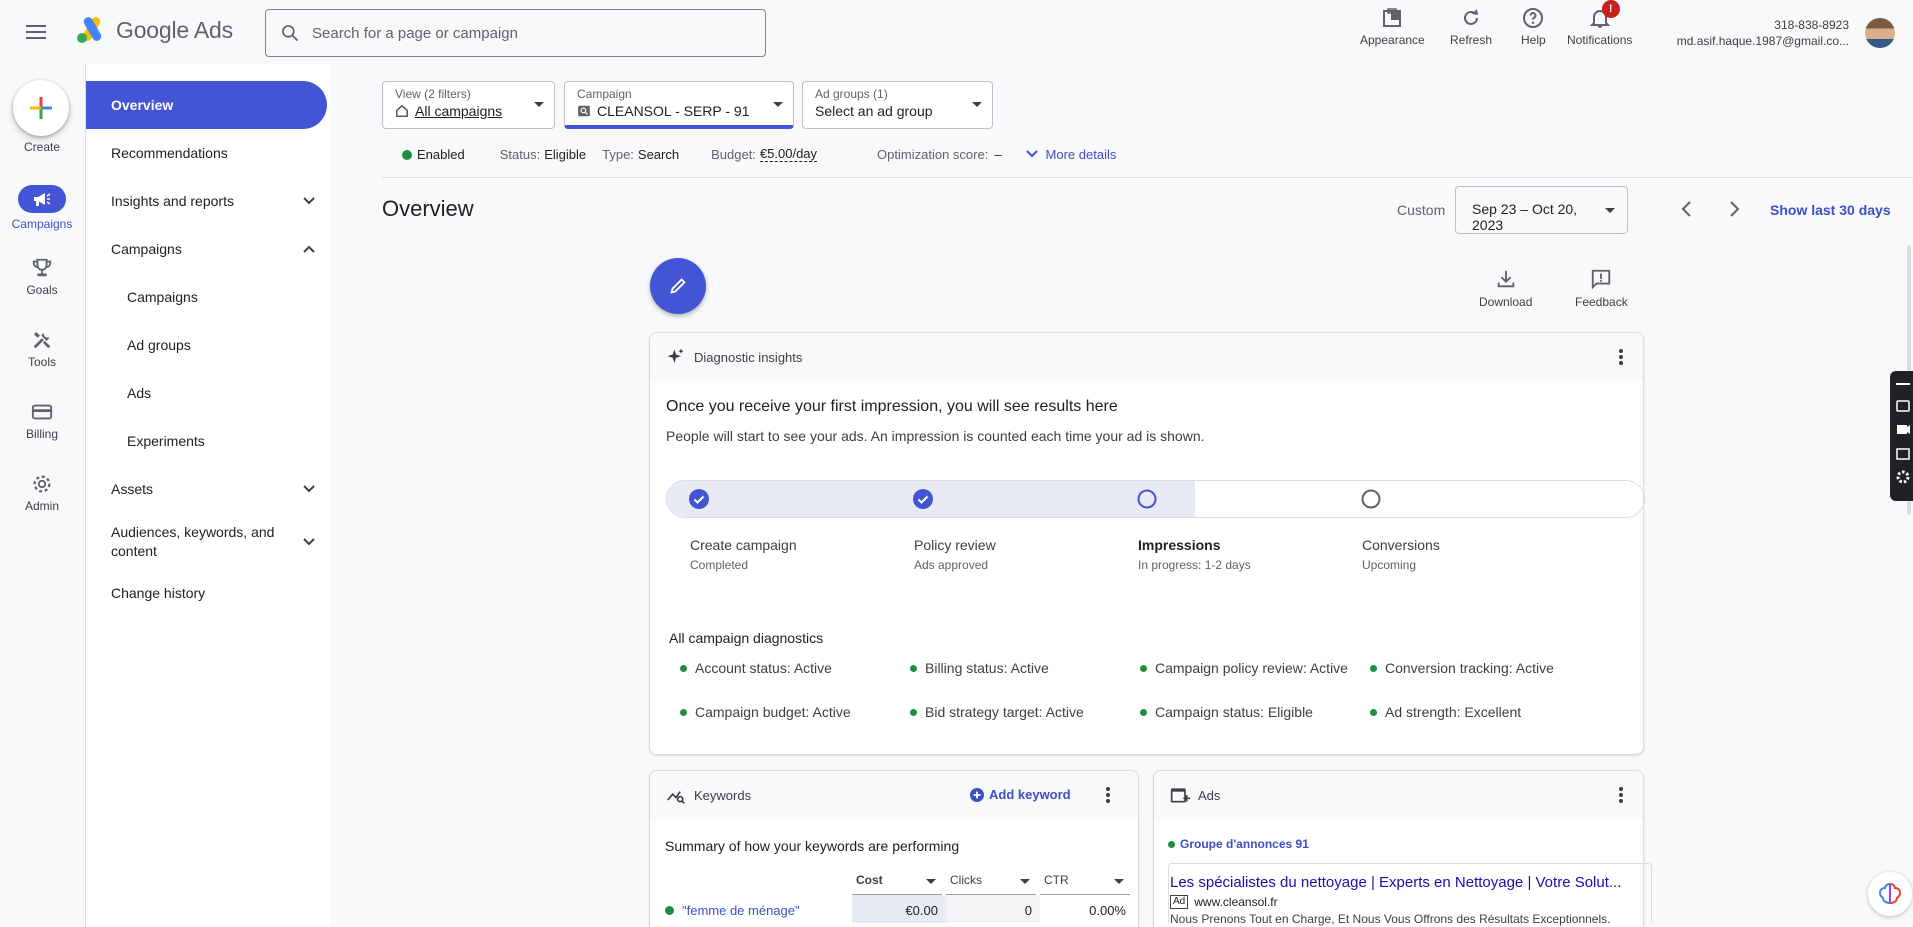 The image size is (1913, 927). What do you see at coordinates (788, 154) in the screenshot?
I see `budget-value: €5.00/day` at bounding box center [788, 154].